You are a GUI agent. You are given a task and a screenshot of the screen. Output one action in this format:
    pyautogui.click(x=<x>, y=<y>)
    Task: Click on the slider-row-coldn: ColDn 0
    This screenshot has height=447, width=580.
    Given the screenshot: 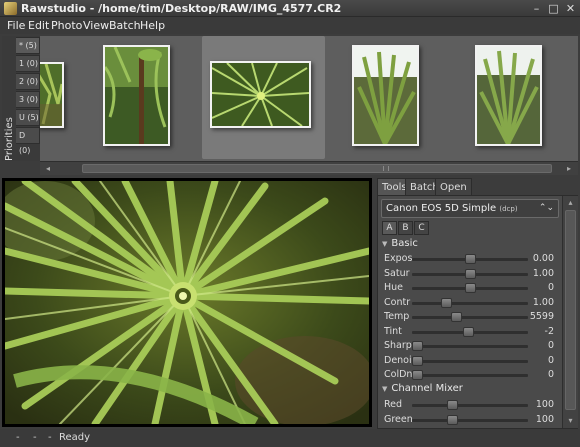 What is the action you would take?
    pyautogui.click(x=470, y=375)
    